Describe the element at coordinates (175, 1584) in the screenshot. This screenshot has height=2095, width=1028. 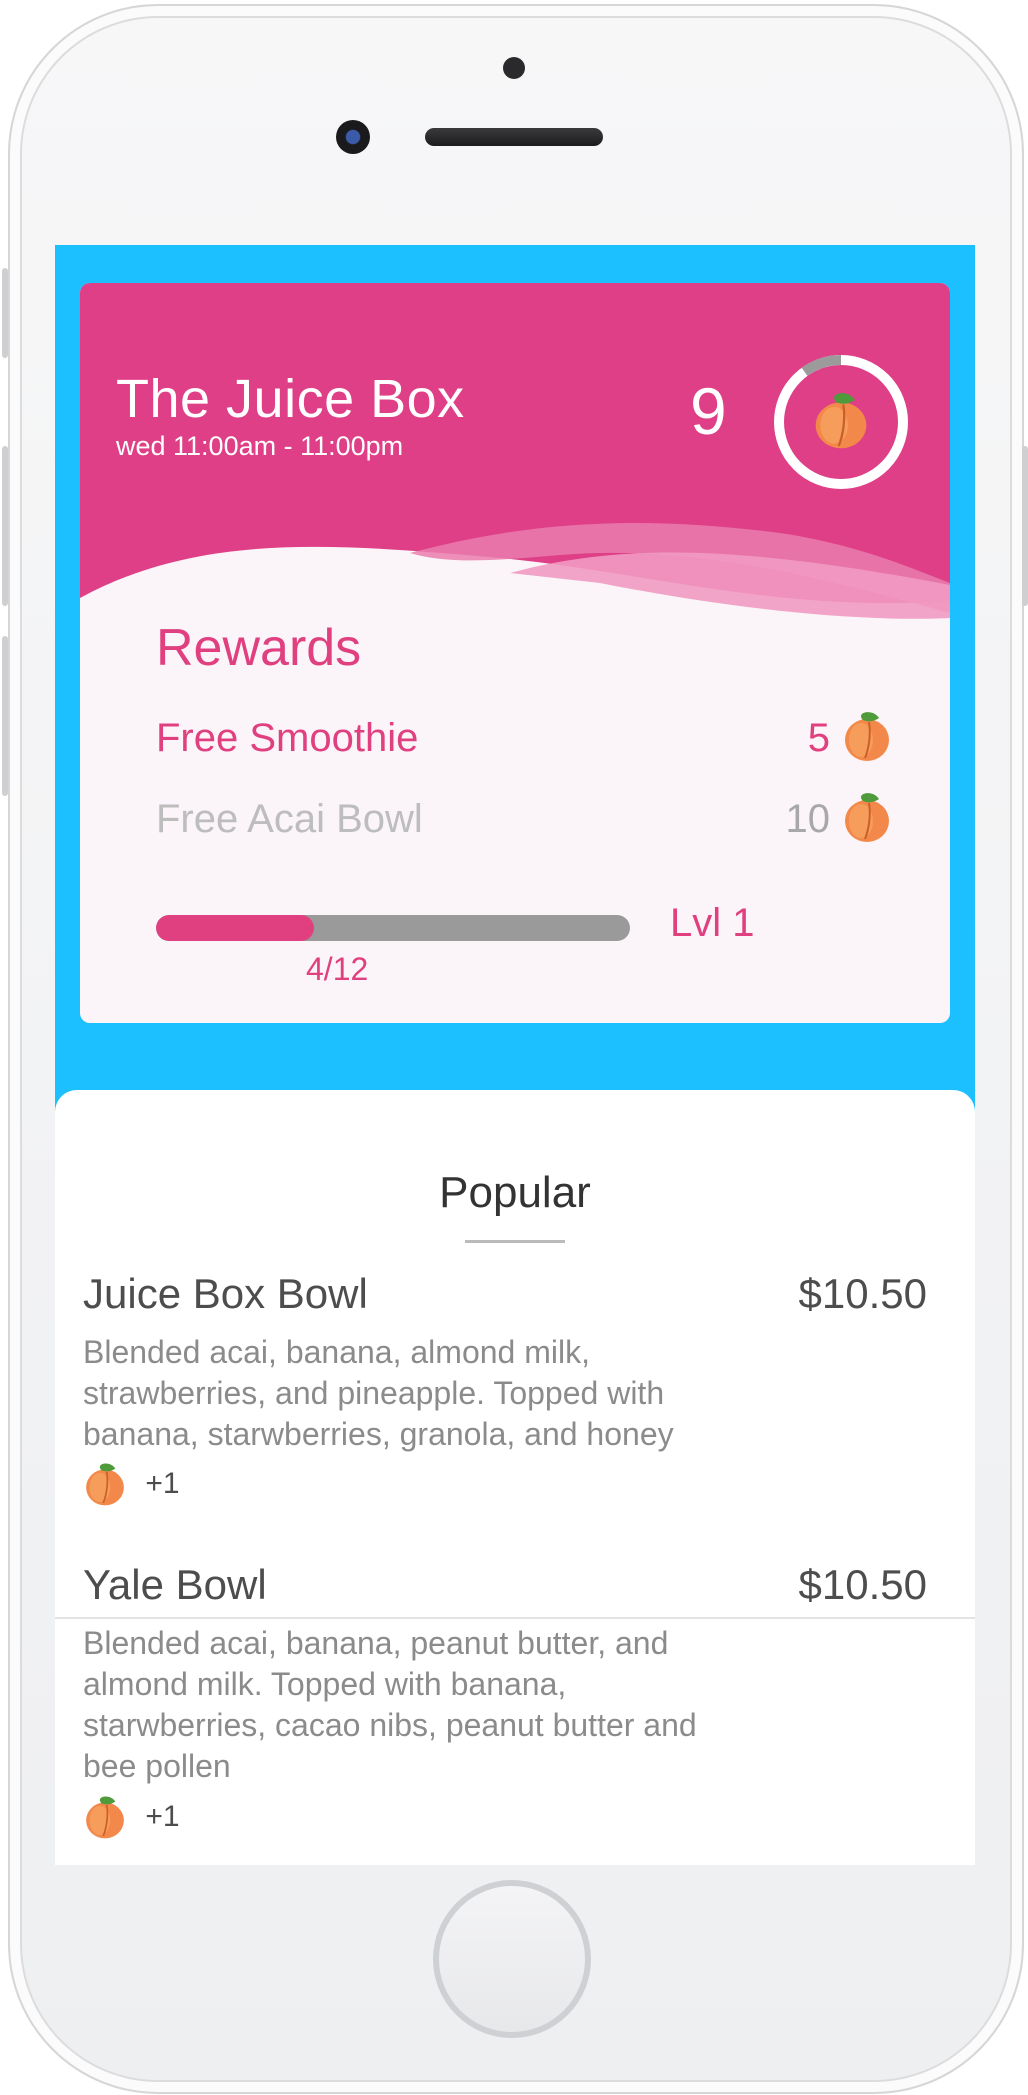
I see `menu-item-name: Yale Bowl` at that location.